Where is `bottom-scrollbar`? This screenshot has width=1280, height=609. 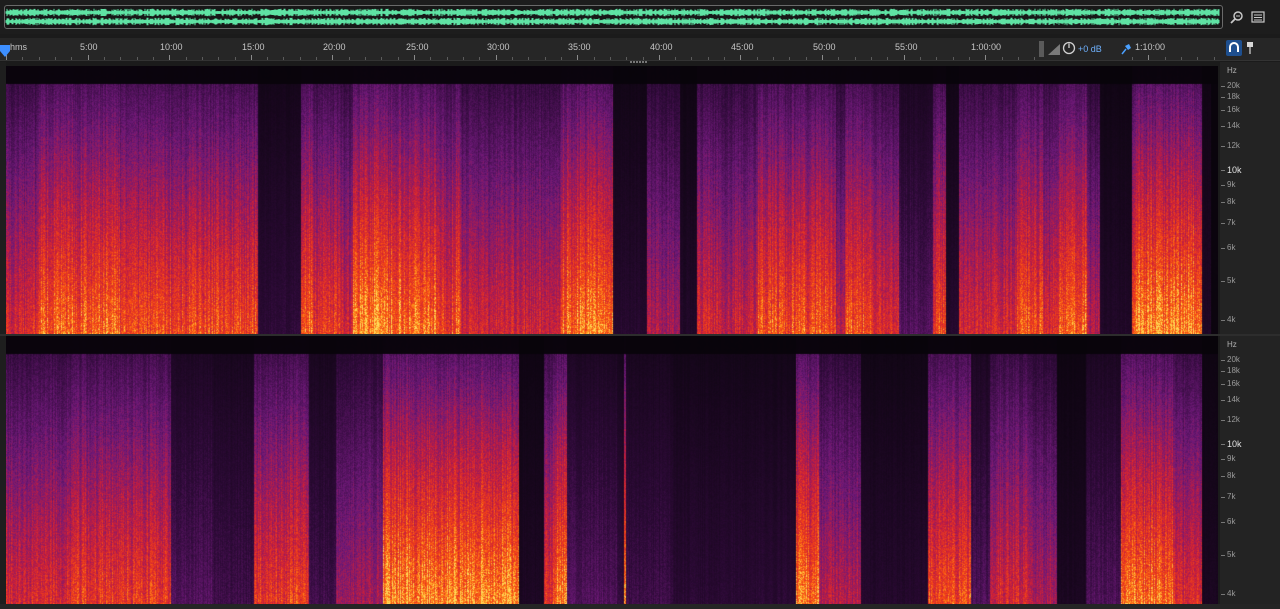
bottom-scrollbar is located at coordinates (640, 606).